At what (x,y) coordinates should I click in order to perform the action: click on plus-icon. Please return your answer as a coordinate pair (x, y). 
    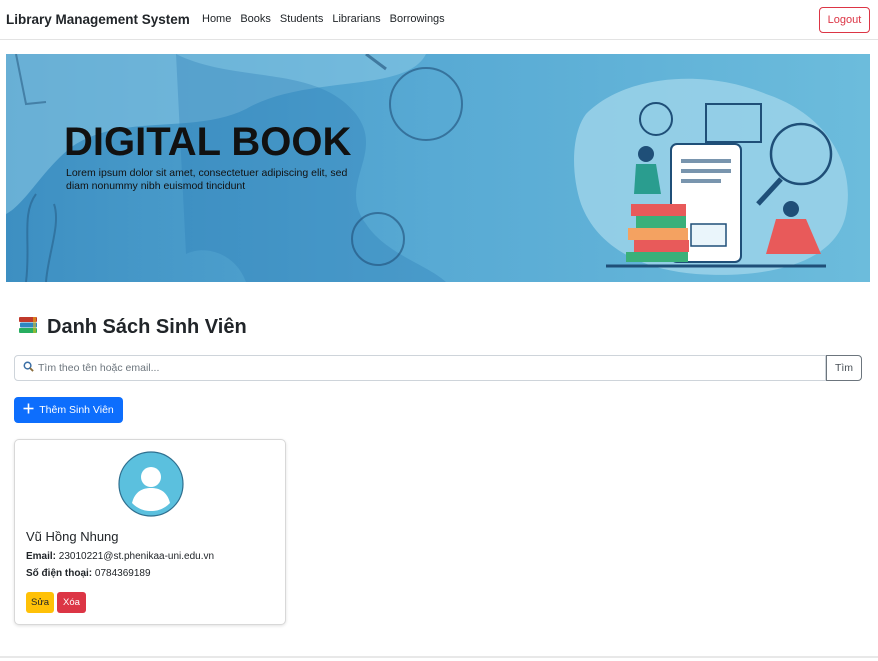
    Looking at the image, I should click on (28, 410).